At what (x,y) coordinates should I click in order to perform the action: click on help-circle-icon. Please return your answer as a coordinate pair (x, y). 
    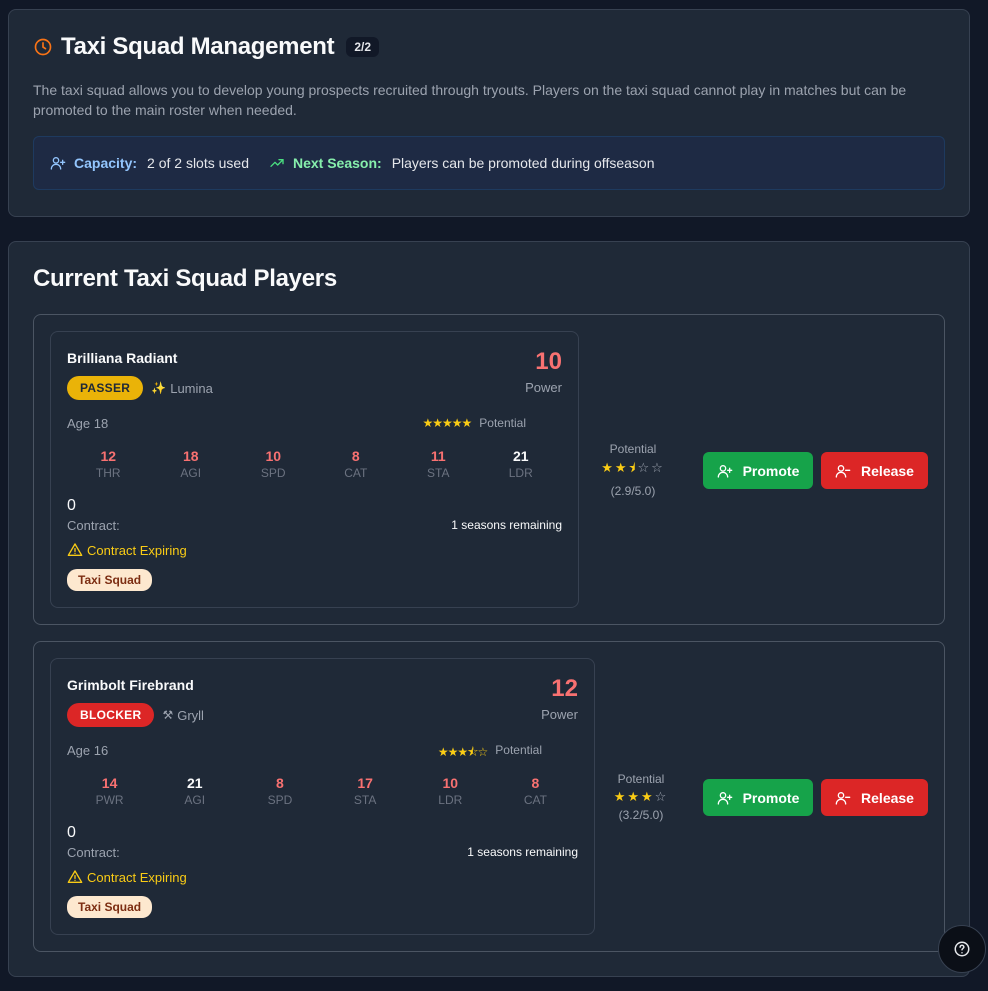
    Looking at the image, I should click on (962, 949).